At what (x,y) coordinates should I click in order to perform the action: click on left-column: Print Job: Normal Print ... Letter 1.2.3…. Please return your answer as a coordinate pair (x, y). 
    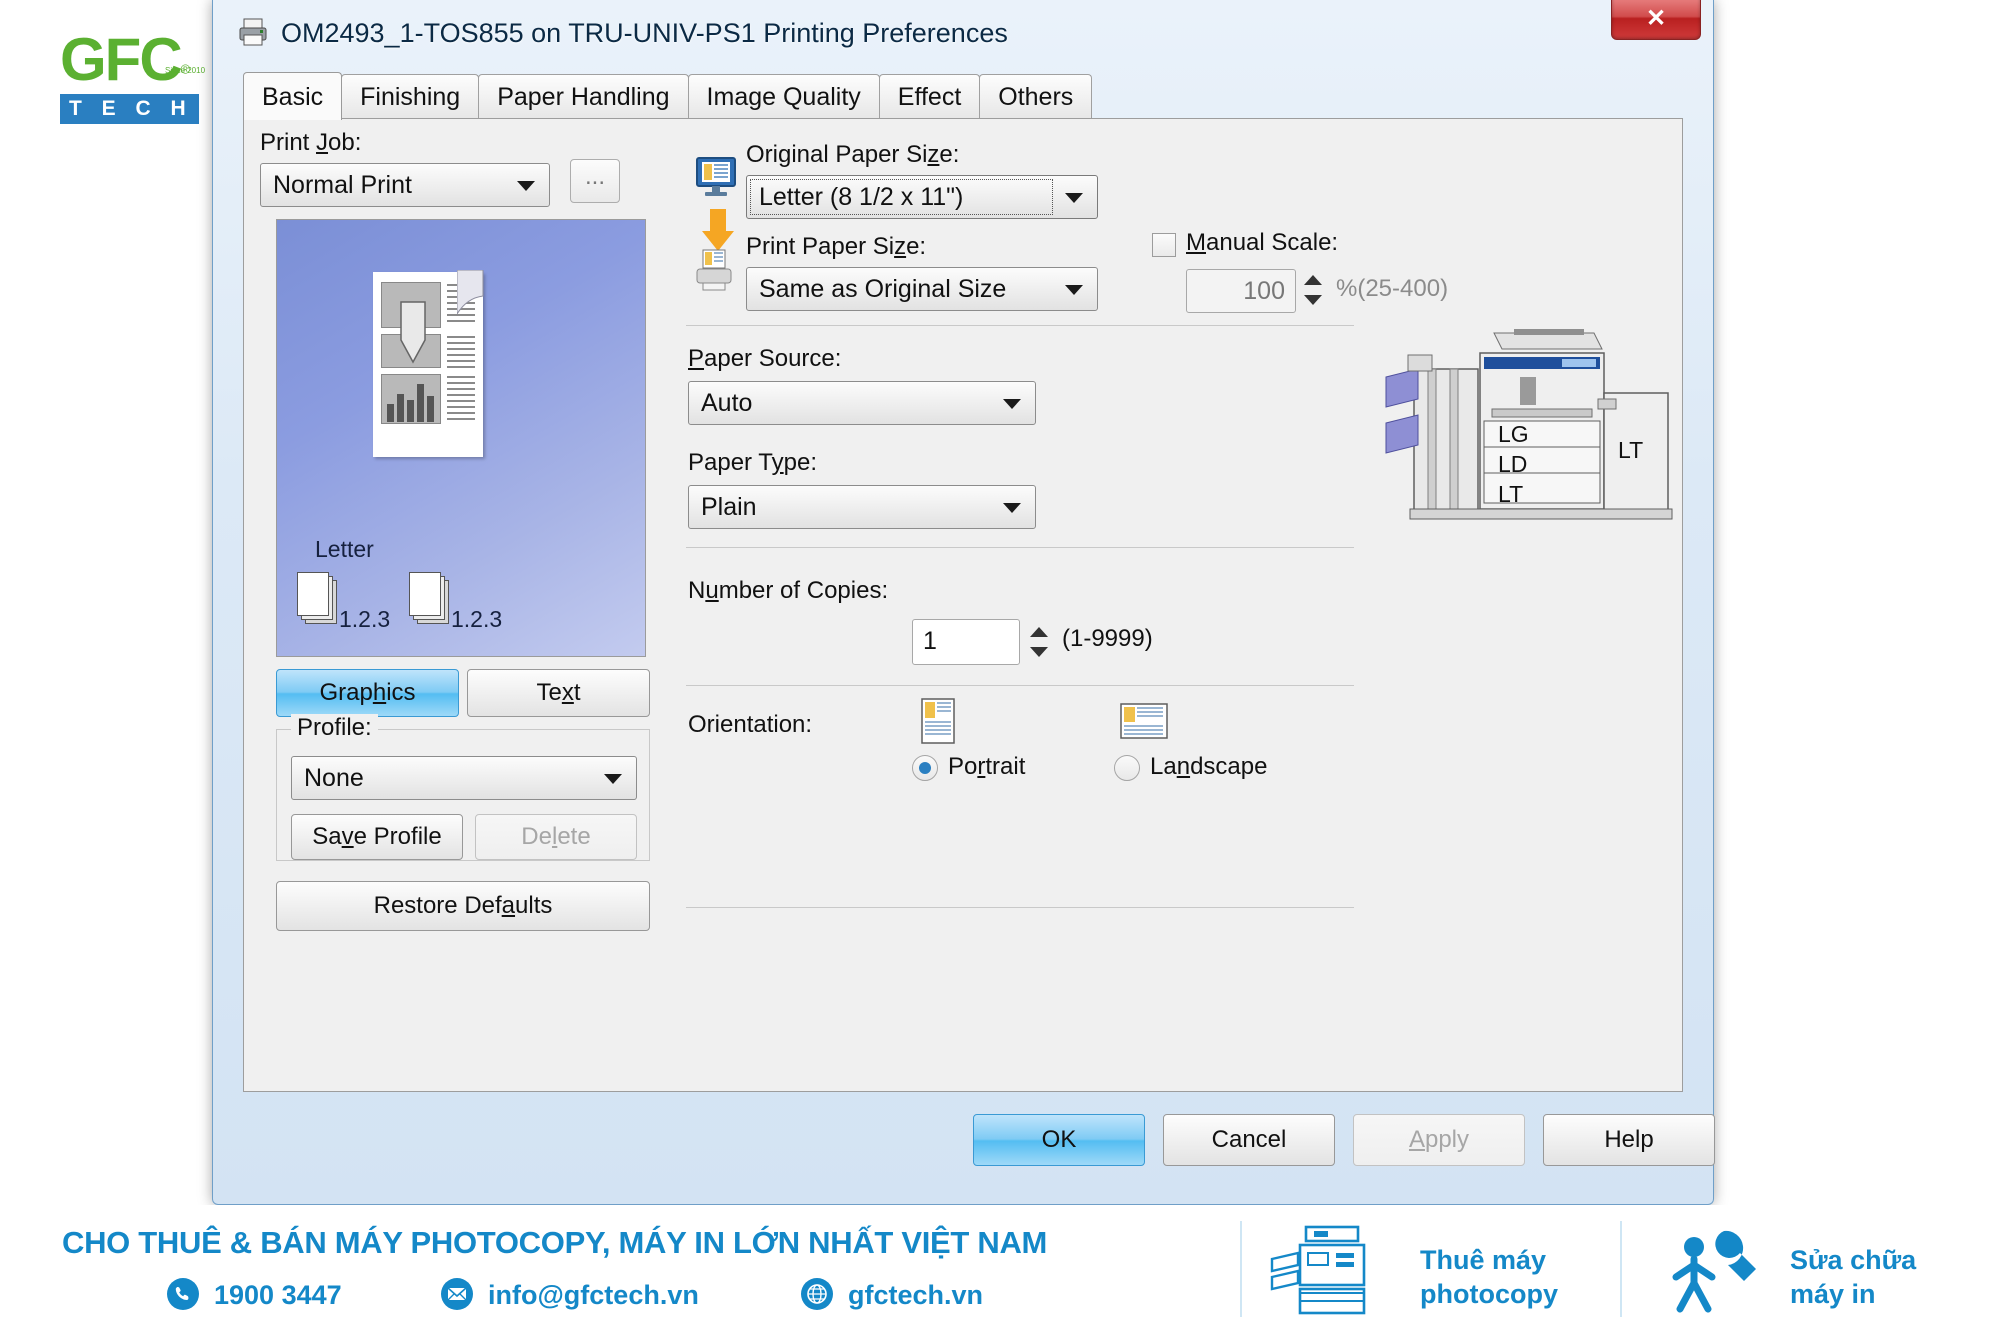
    Looking at the image, I should click on (460, 530).